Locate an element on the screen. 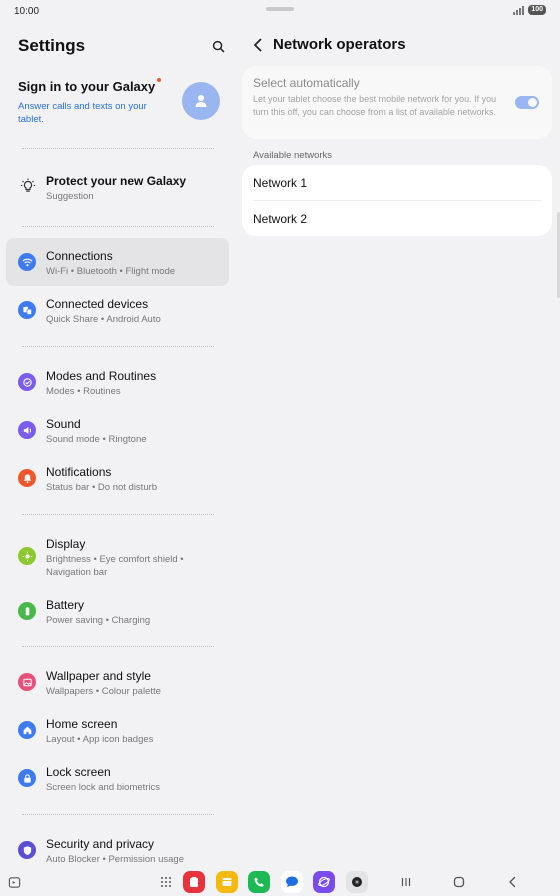 The height and width of the screenshot is (896, 560). available-networks-list: Network 1 Network 2 is located at coordinates (397, 200).